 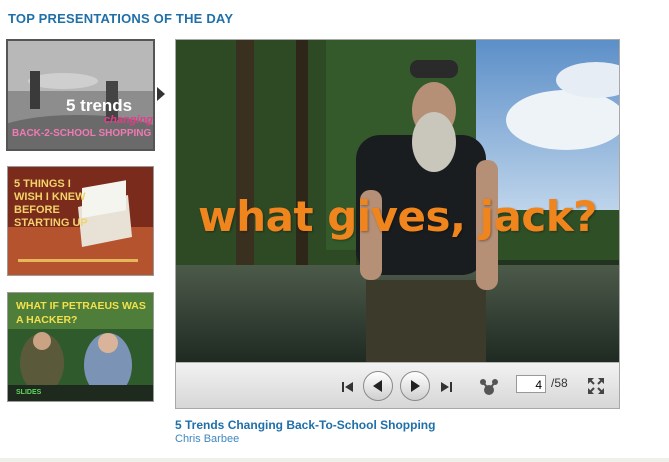 What do you see at coordinates (397, 216) in the screenshot?
I see `slide-caption: what gives, jack?` at bounding box center [397, 216].